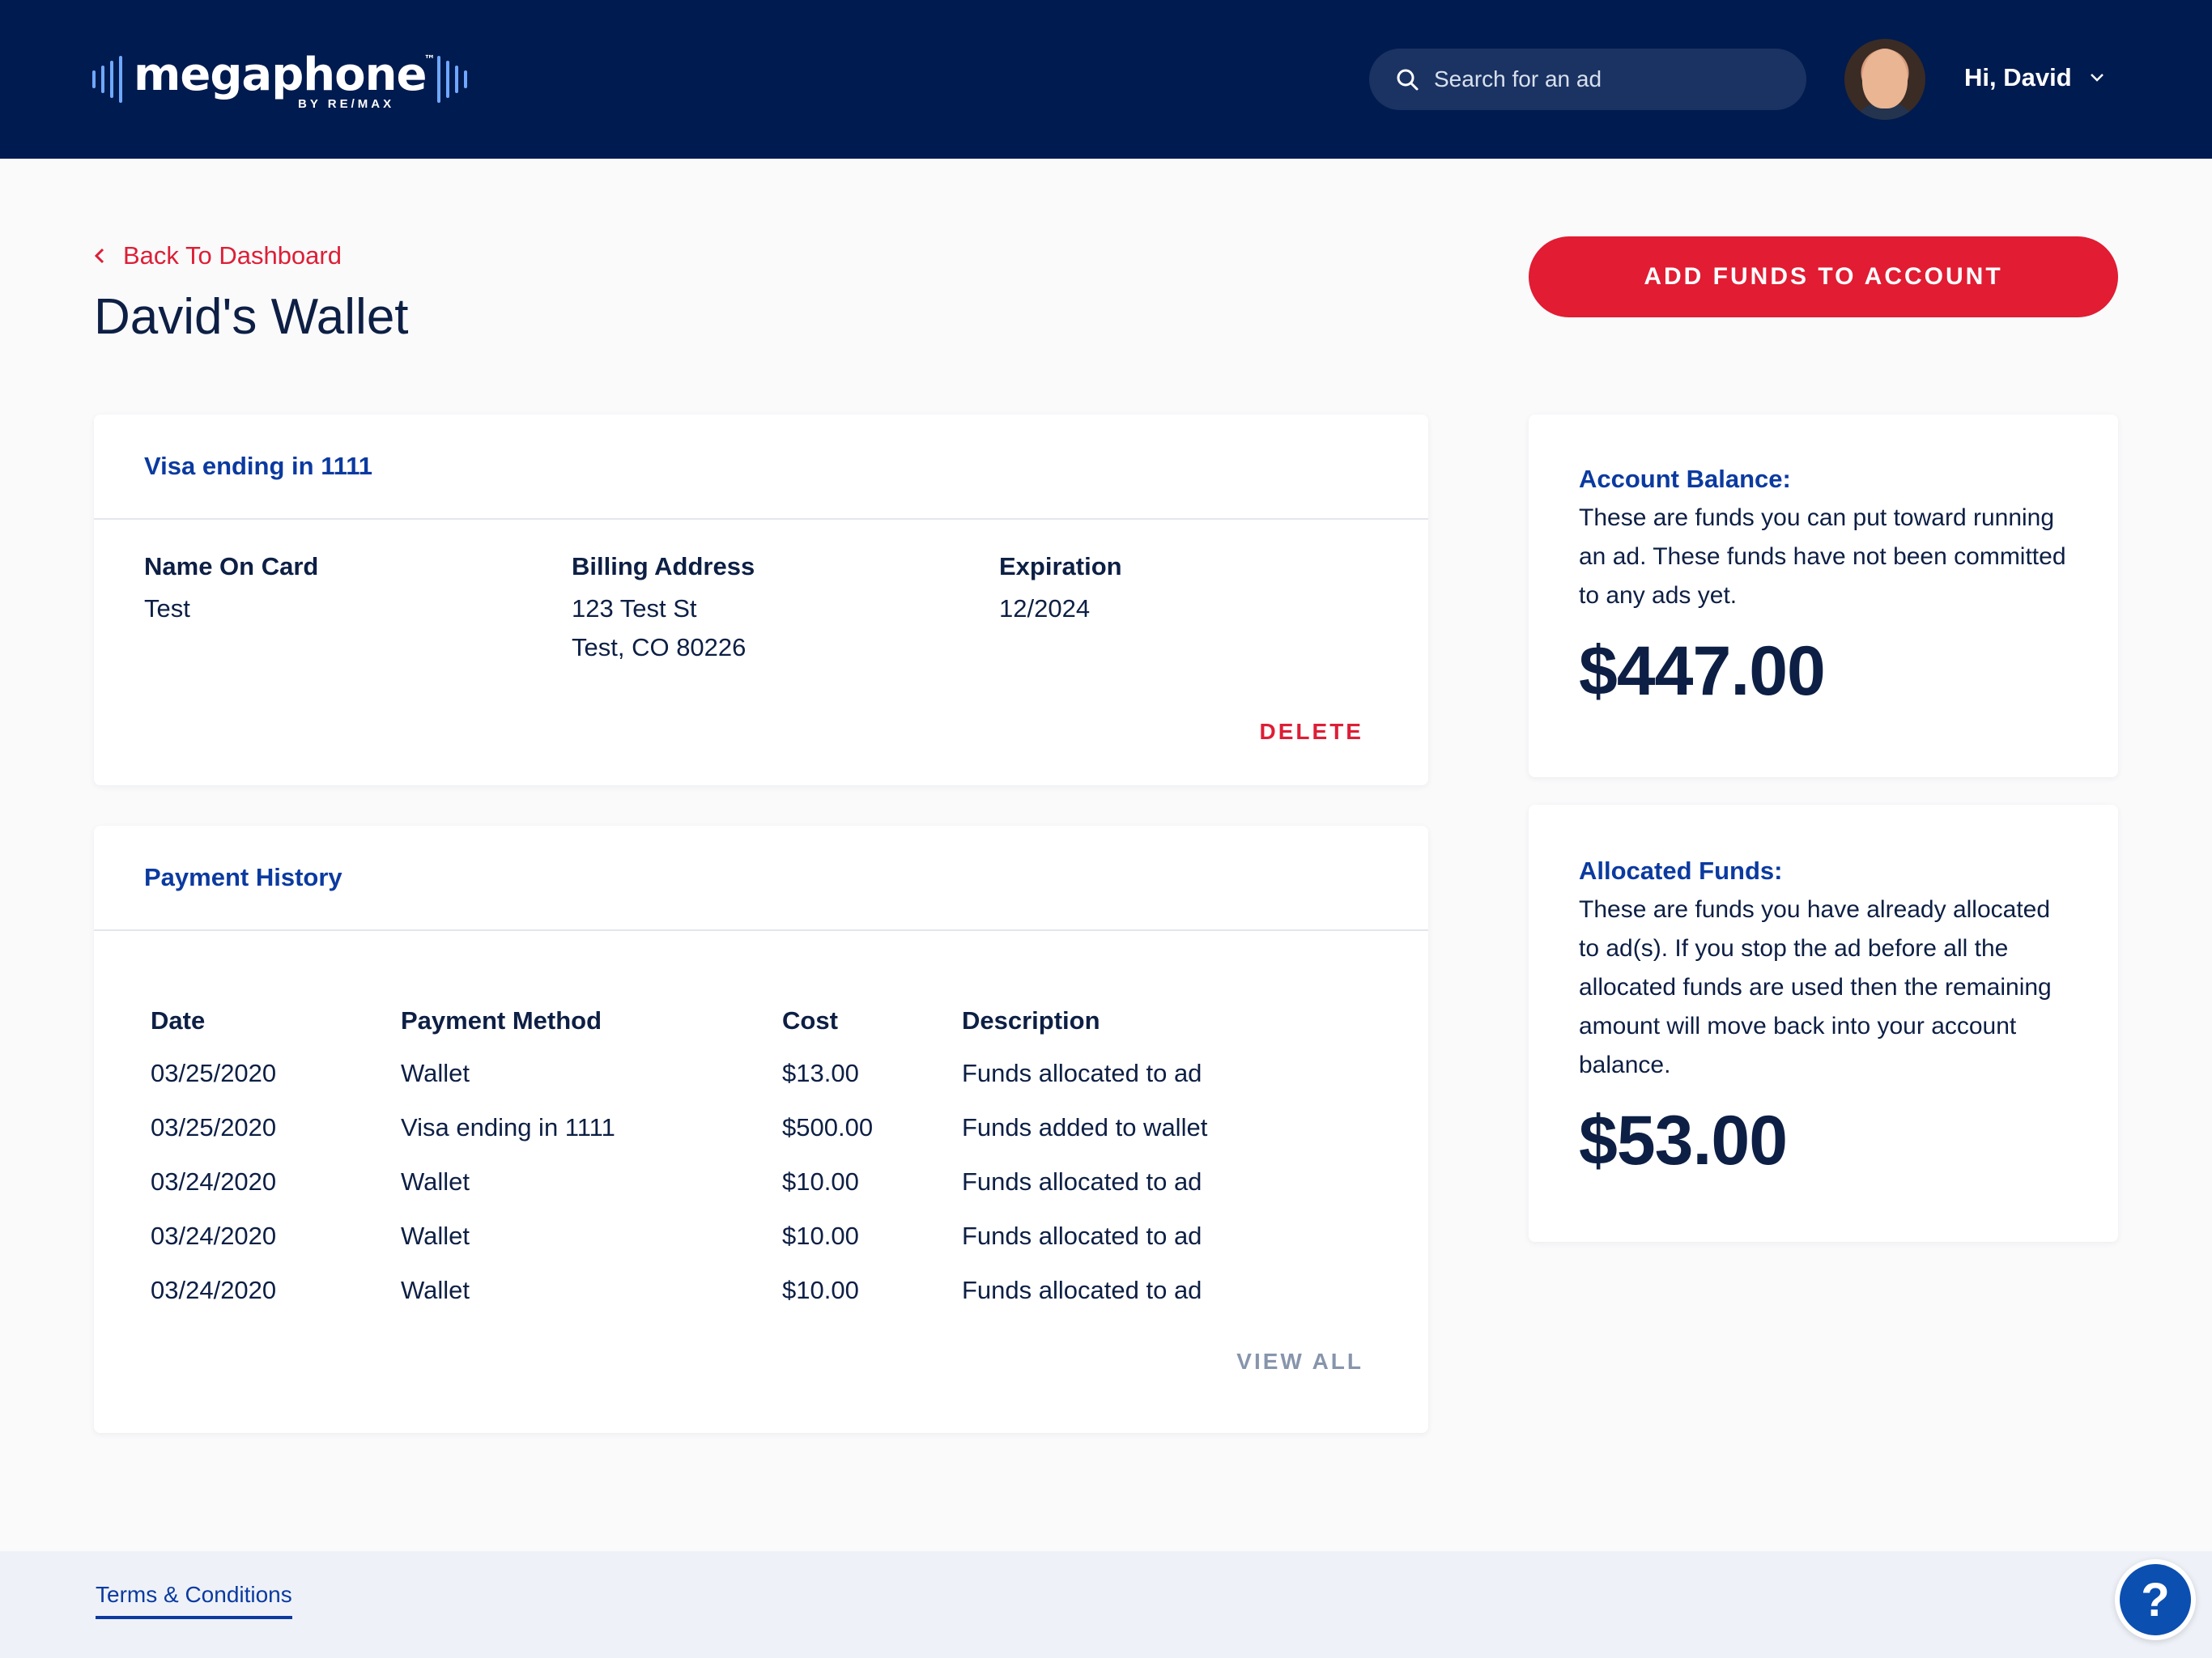  Describe the element at coordinates (502, 1020) in the screenshot. I see `column-header-payment-method: Payment Method` at that location.